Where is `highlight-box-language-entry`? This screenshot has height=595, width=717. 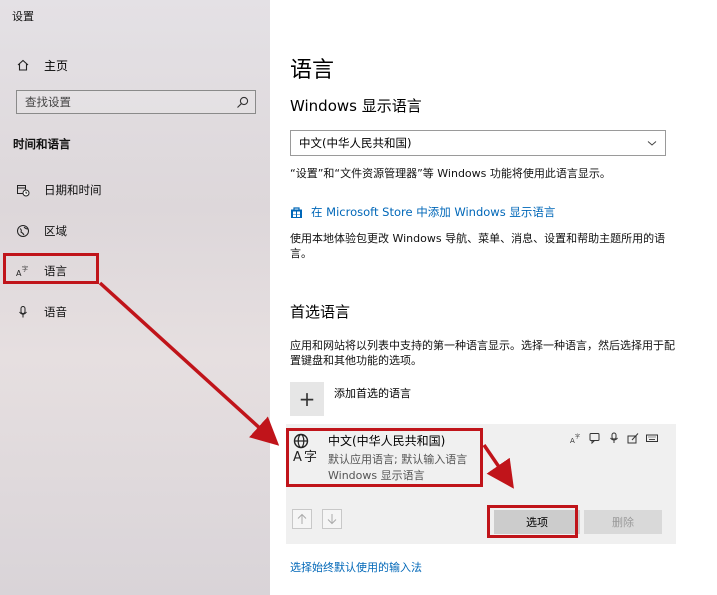 highlight-box-language-entry is located at coordinates (384, 457).